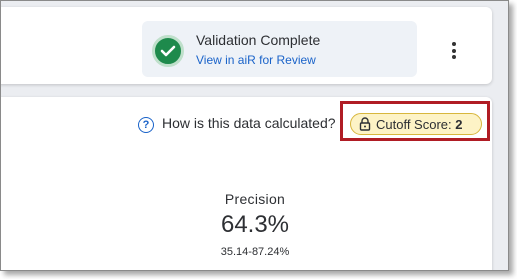 This screenshot has height=279, width=517. Describe the element at coordinates (168, 51) in the screenshot. I see `check-circle-icon` at that location.